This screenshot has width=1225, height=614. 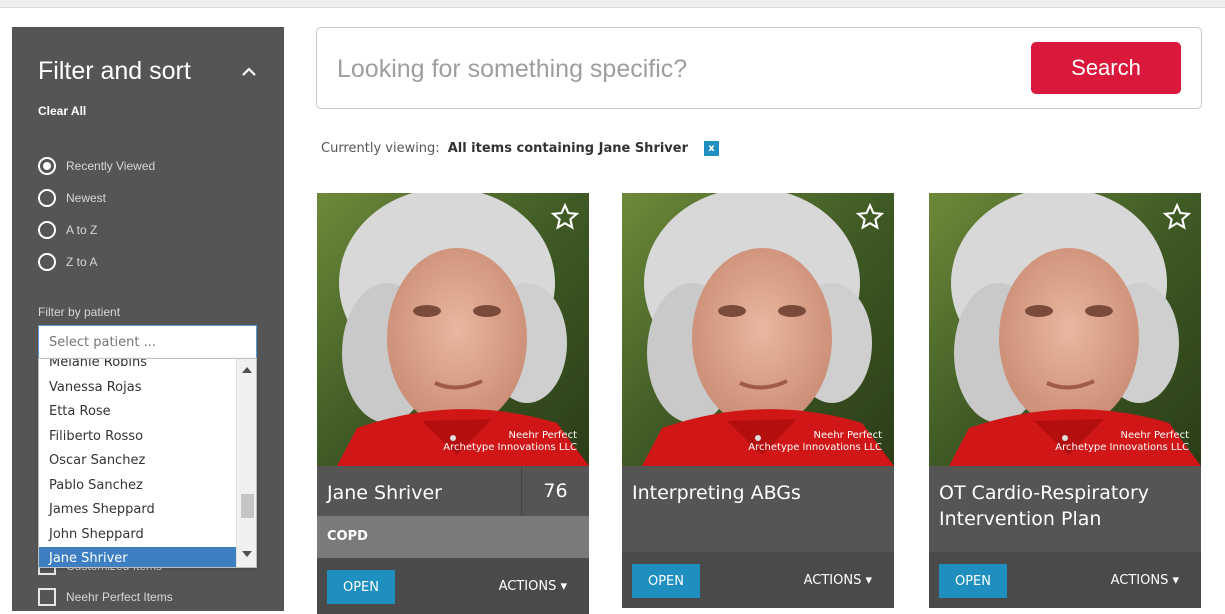 What do you see at coordinates (138, 388) in the screenshot?
I see `dropdown-option: Vanessa Rojas` at bounding box center [138, 388].